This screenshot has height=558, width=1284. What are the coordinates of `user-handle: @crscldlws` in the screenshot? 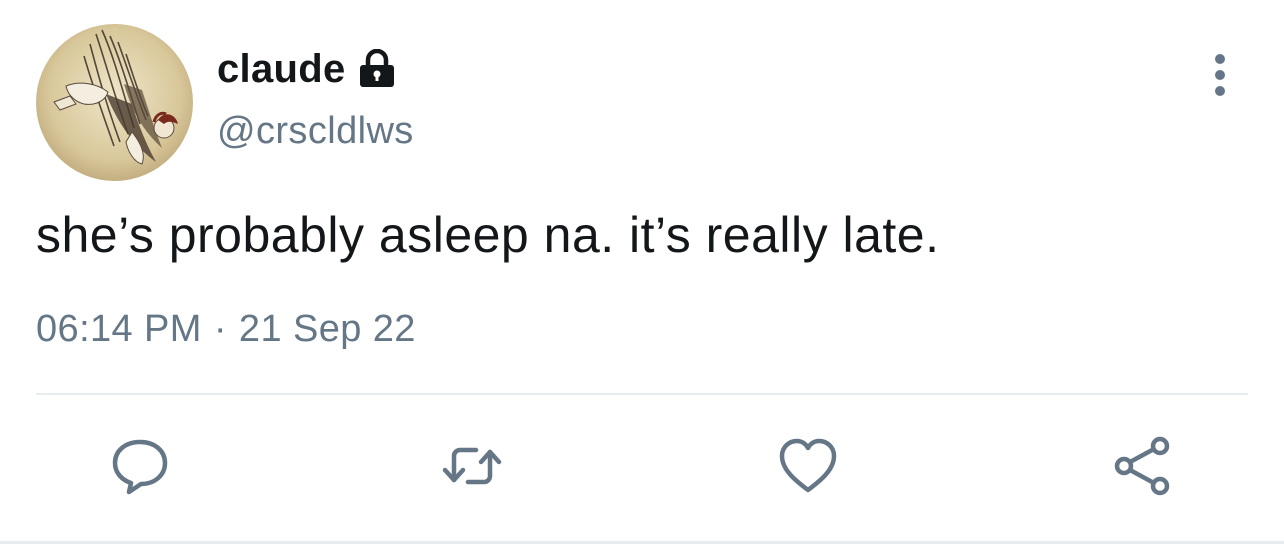 It's located at (315, 131).